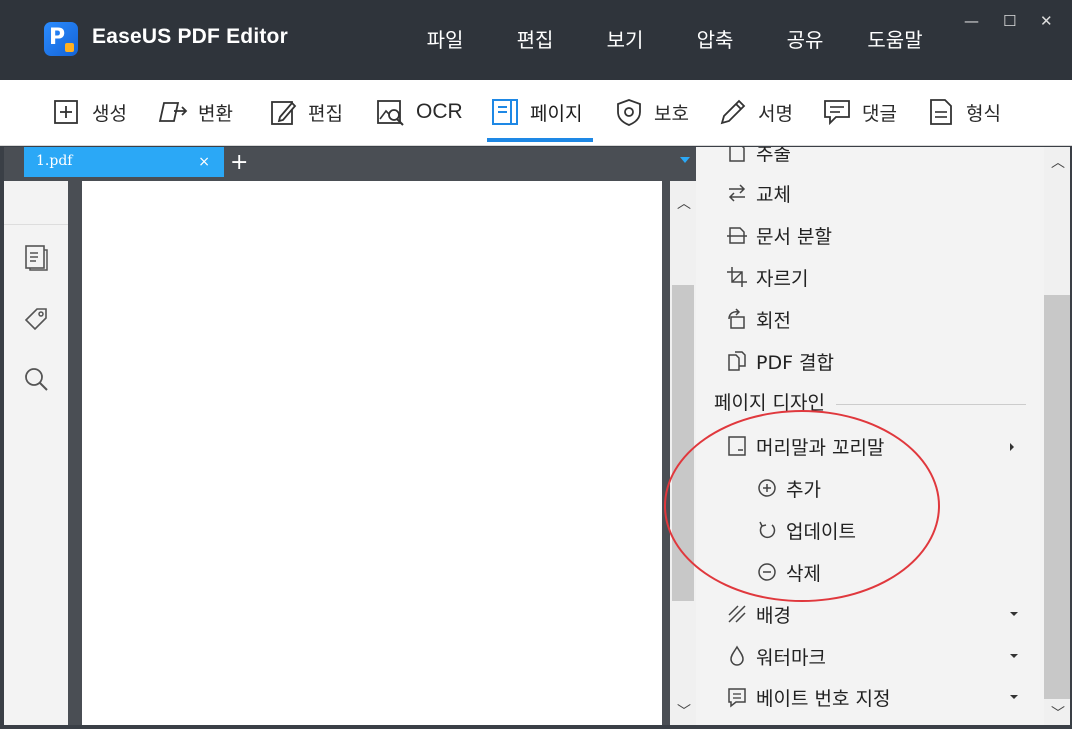 The height and width of the screenshot is (729, 1072). Describe the element at coordinates (36, 379) in the screenshot. I see `search-icon` at that location.